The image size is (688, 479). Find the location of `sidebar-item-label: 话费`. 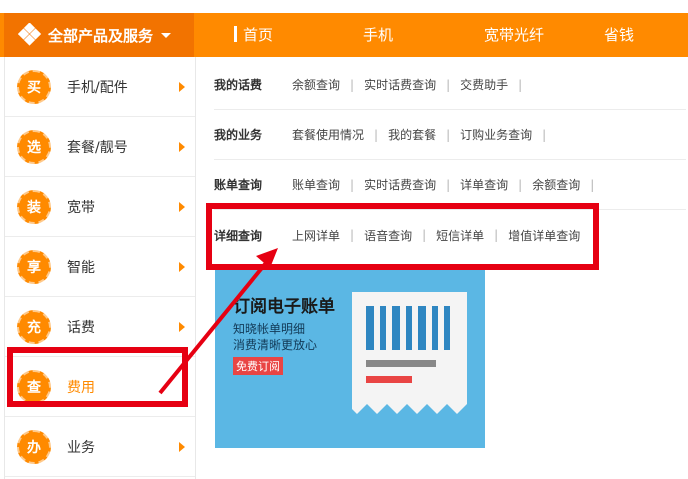

sidebar-item-label: 话费 is located at coordinates (81, 327).